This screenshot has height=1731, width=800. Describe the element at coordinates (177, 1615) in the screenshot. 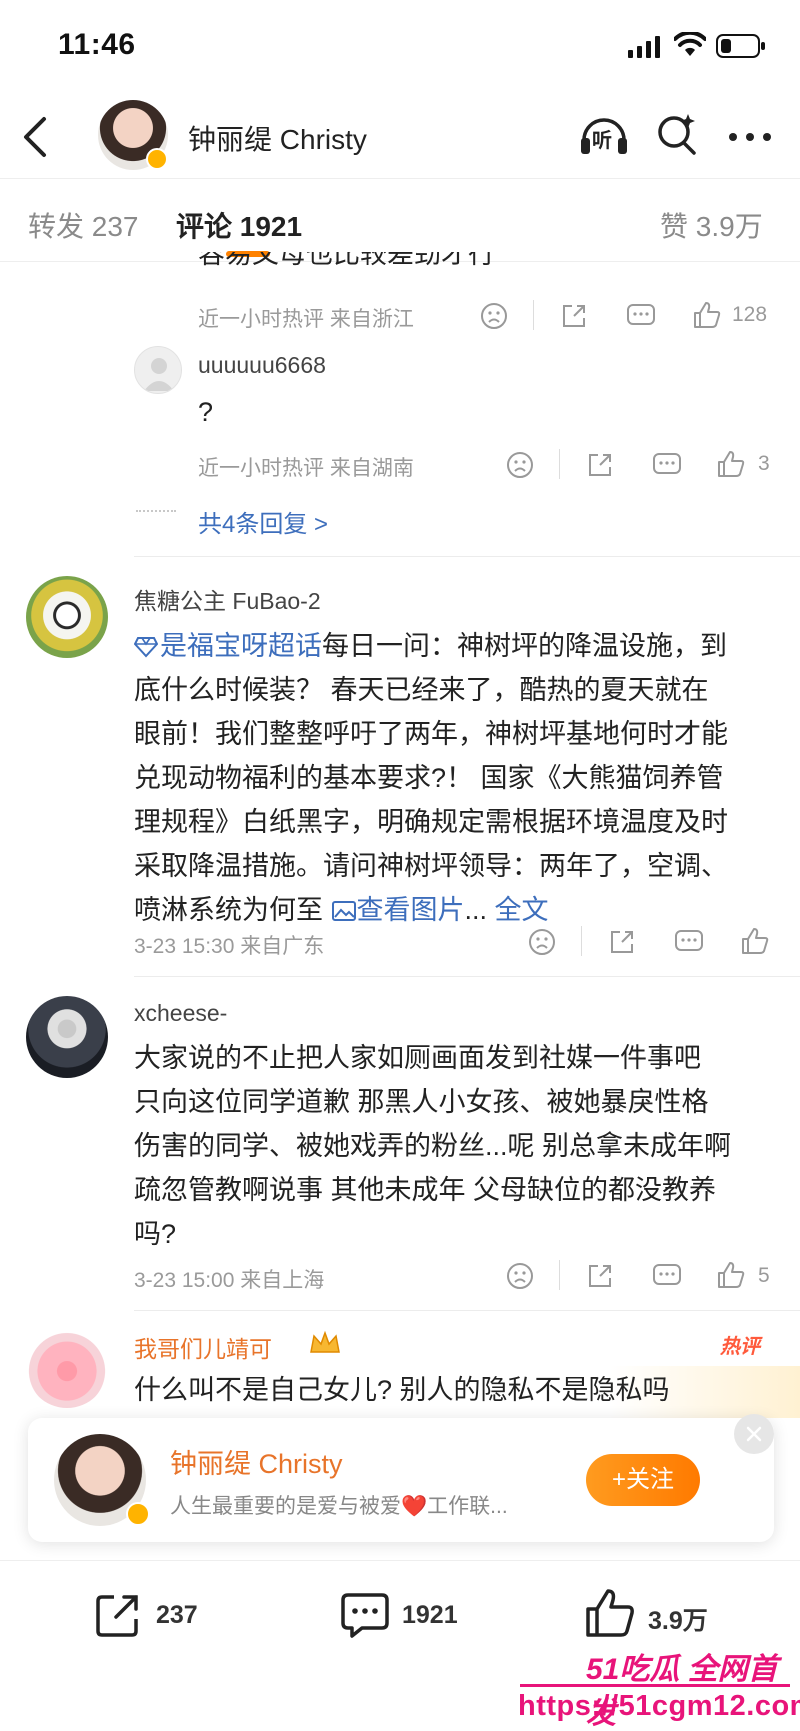

I see `repost-count: 237` at that location.